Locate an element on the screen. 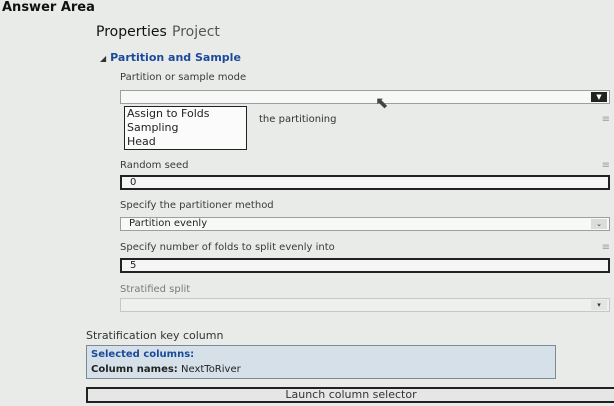 Image resolution: width=614 pixels, height=406 pixels. partitioner-method-value: Partition evenly is located at coordinates (168, 223).